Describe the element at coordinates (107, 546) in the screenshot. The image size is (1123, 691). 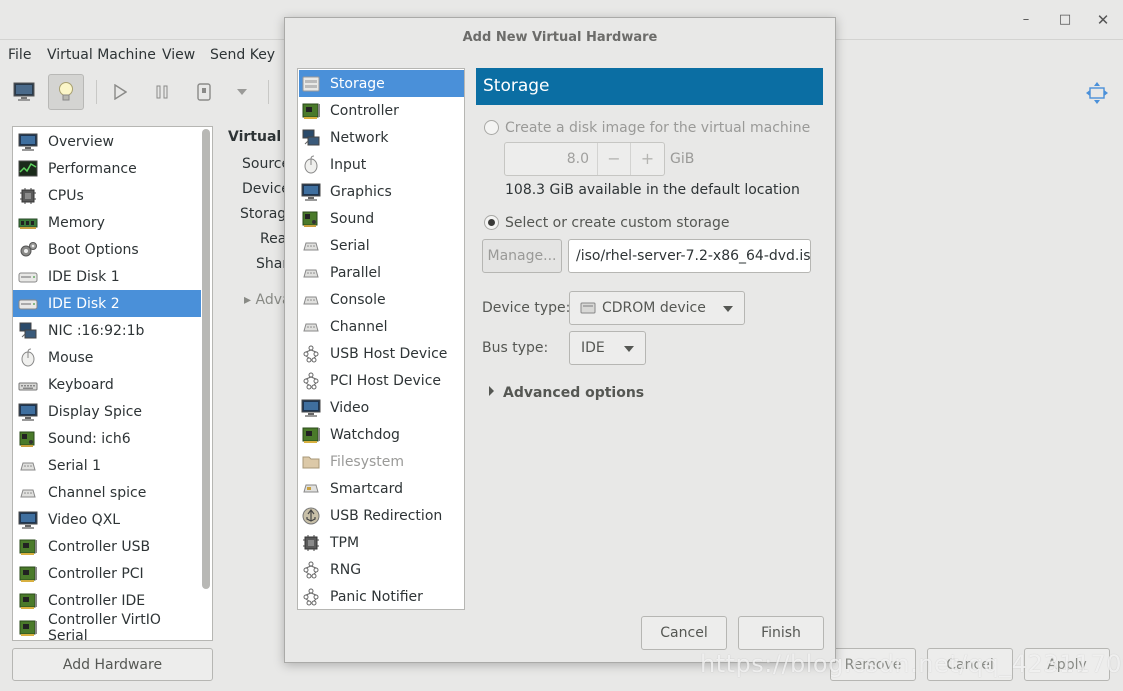
I see `hardware-list-item: Controller USB` at that location.